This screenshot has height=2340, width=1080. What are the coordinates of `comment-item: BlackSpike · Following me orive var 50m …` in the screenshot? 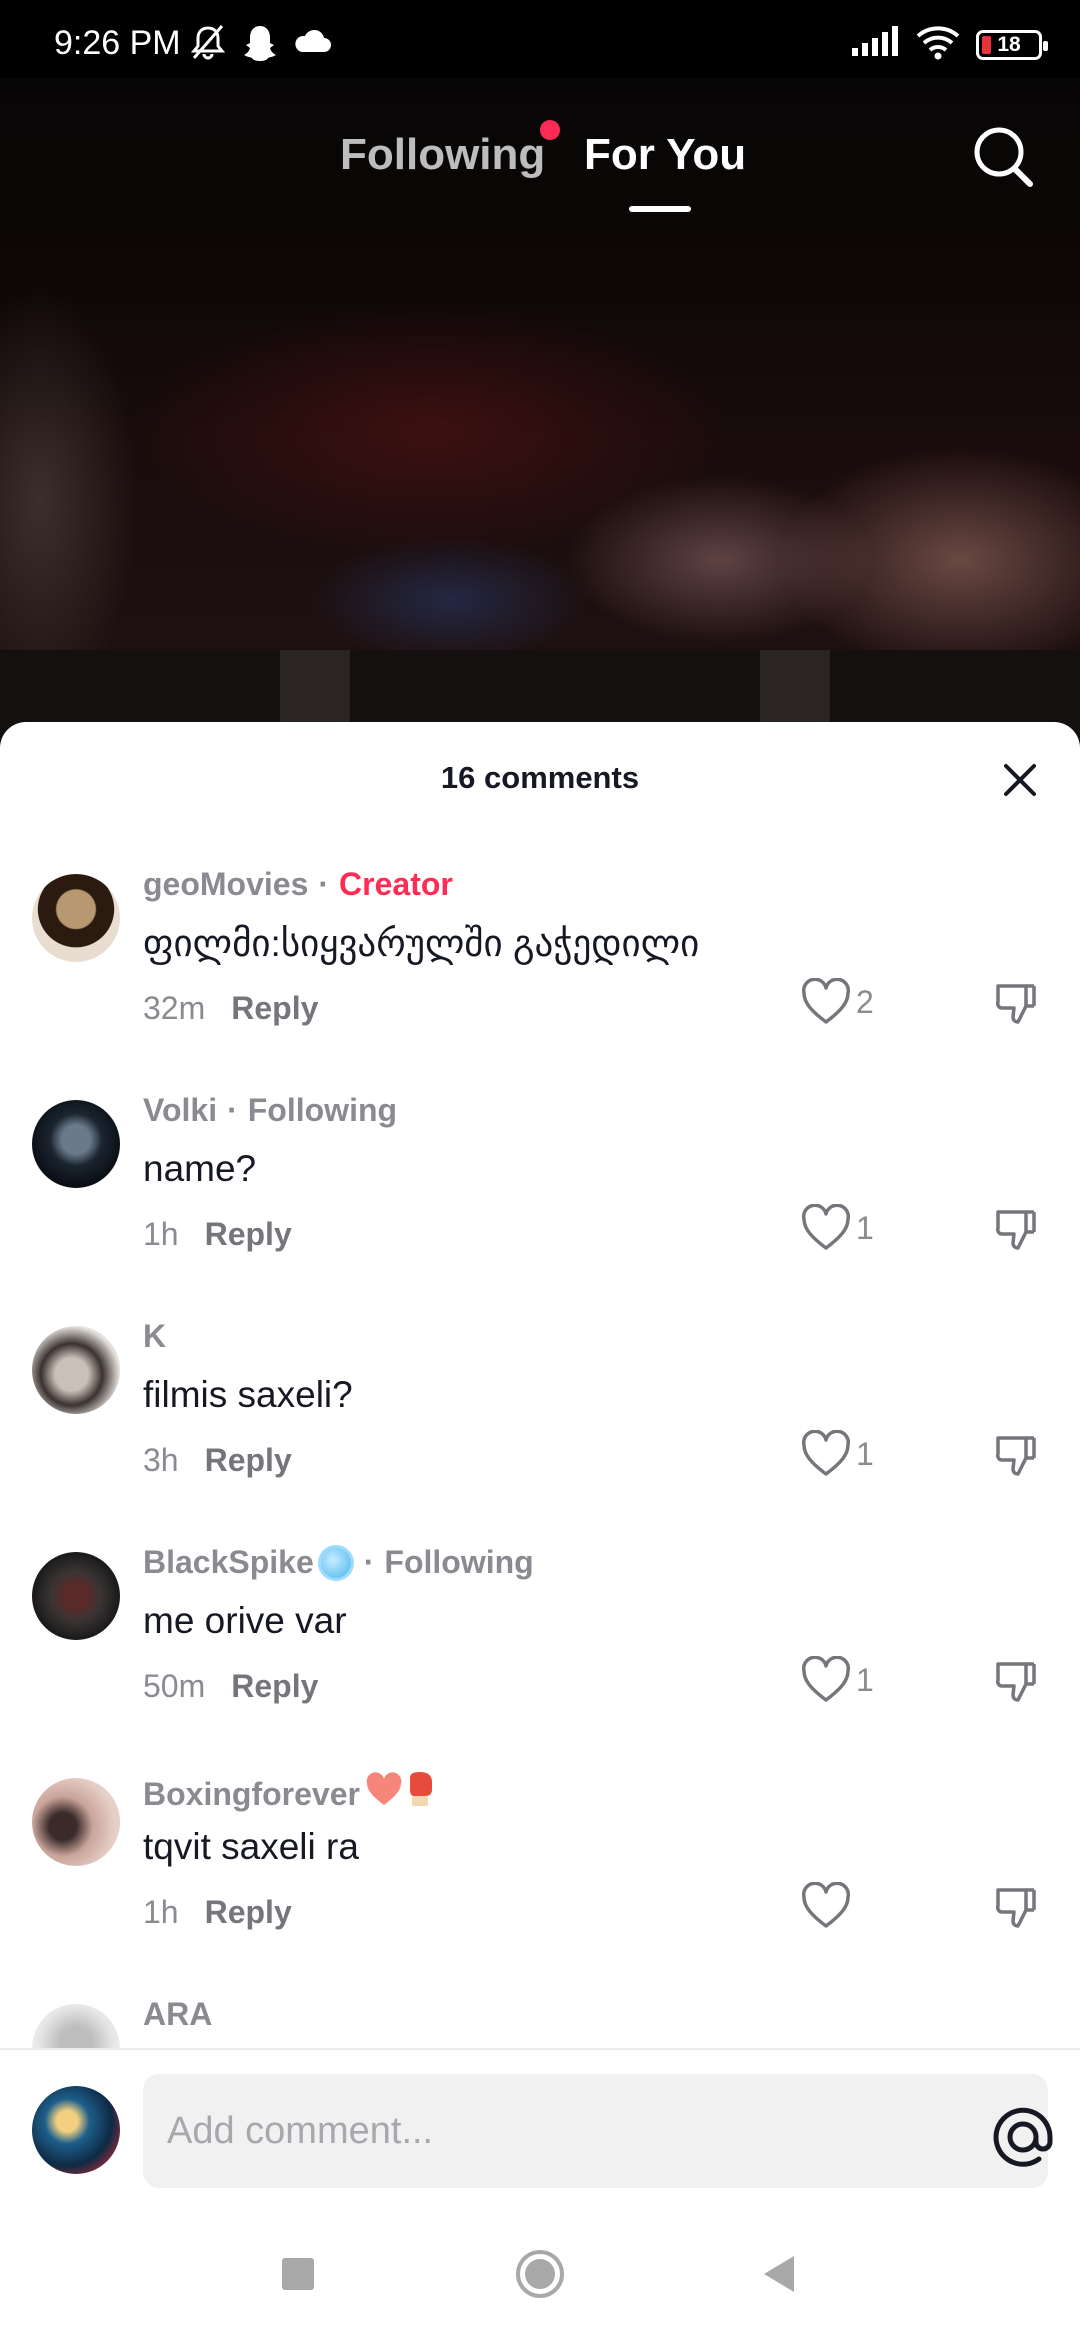 It's located at (540, 1657).